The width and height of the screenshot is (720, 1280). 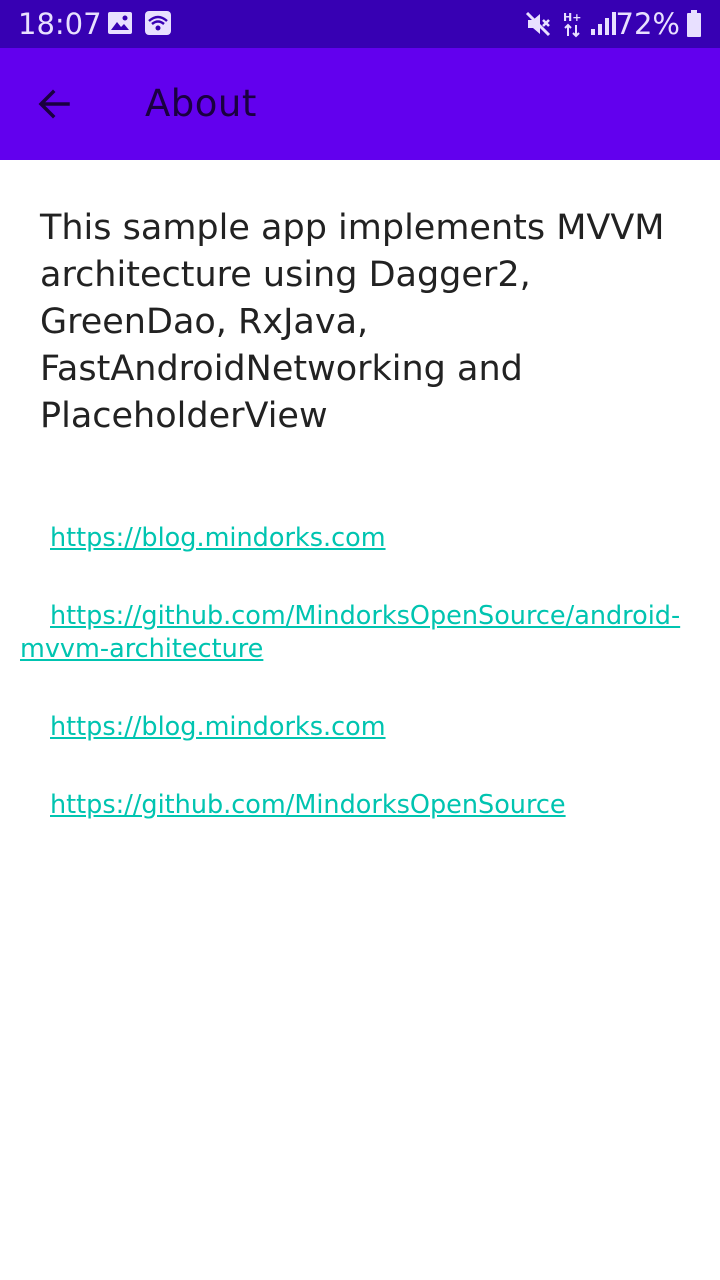 I want to click on link-github-org: https://github.com/MindorksOpenSource, so click(x=360, y=805).